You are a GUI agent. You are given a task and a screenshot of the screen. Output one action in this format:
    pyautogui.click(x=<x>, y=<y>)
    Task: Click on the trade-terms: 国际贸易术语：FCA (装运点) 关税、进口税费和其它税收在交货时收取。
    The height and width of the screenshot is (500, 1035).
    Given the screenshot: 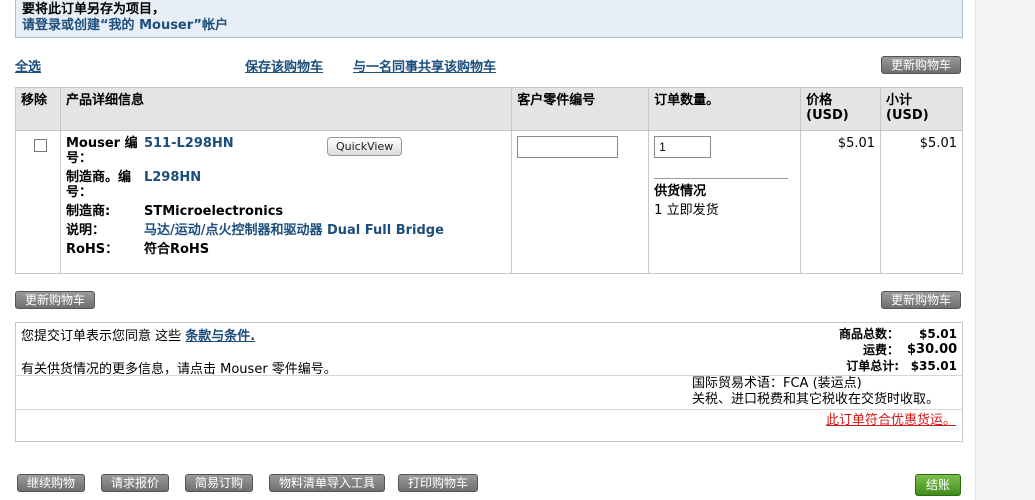 What is the action you would take?
    pyautogui.click(x=815, y=392)
    